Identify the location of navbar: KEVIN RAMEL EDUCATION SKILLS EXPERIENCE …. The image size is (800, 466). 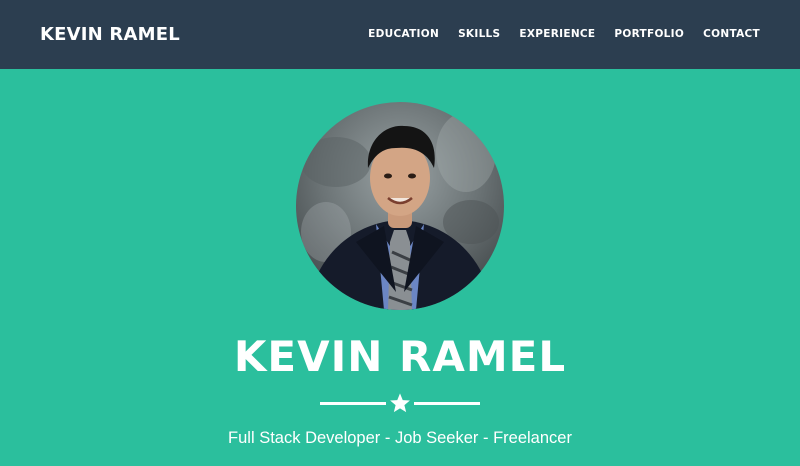
(400, 34).